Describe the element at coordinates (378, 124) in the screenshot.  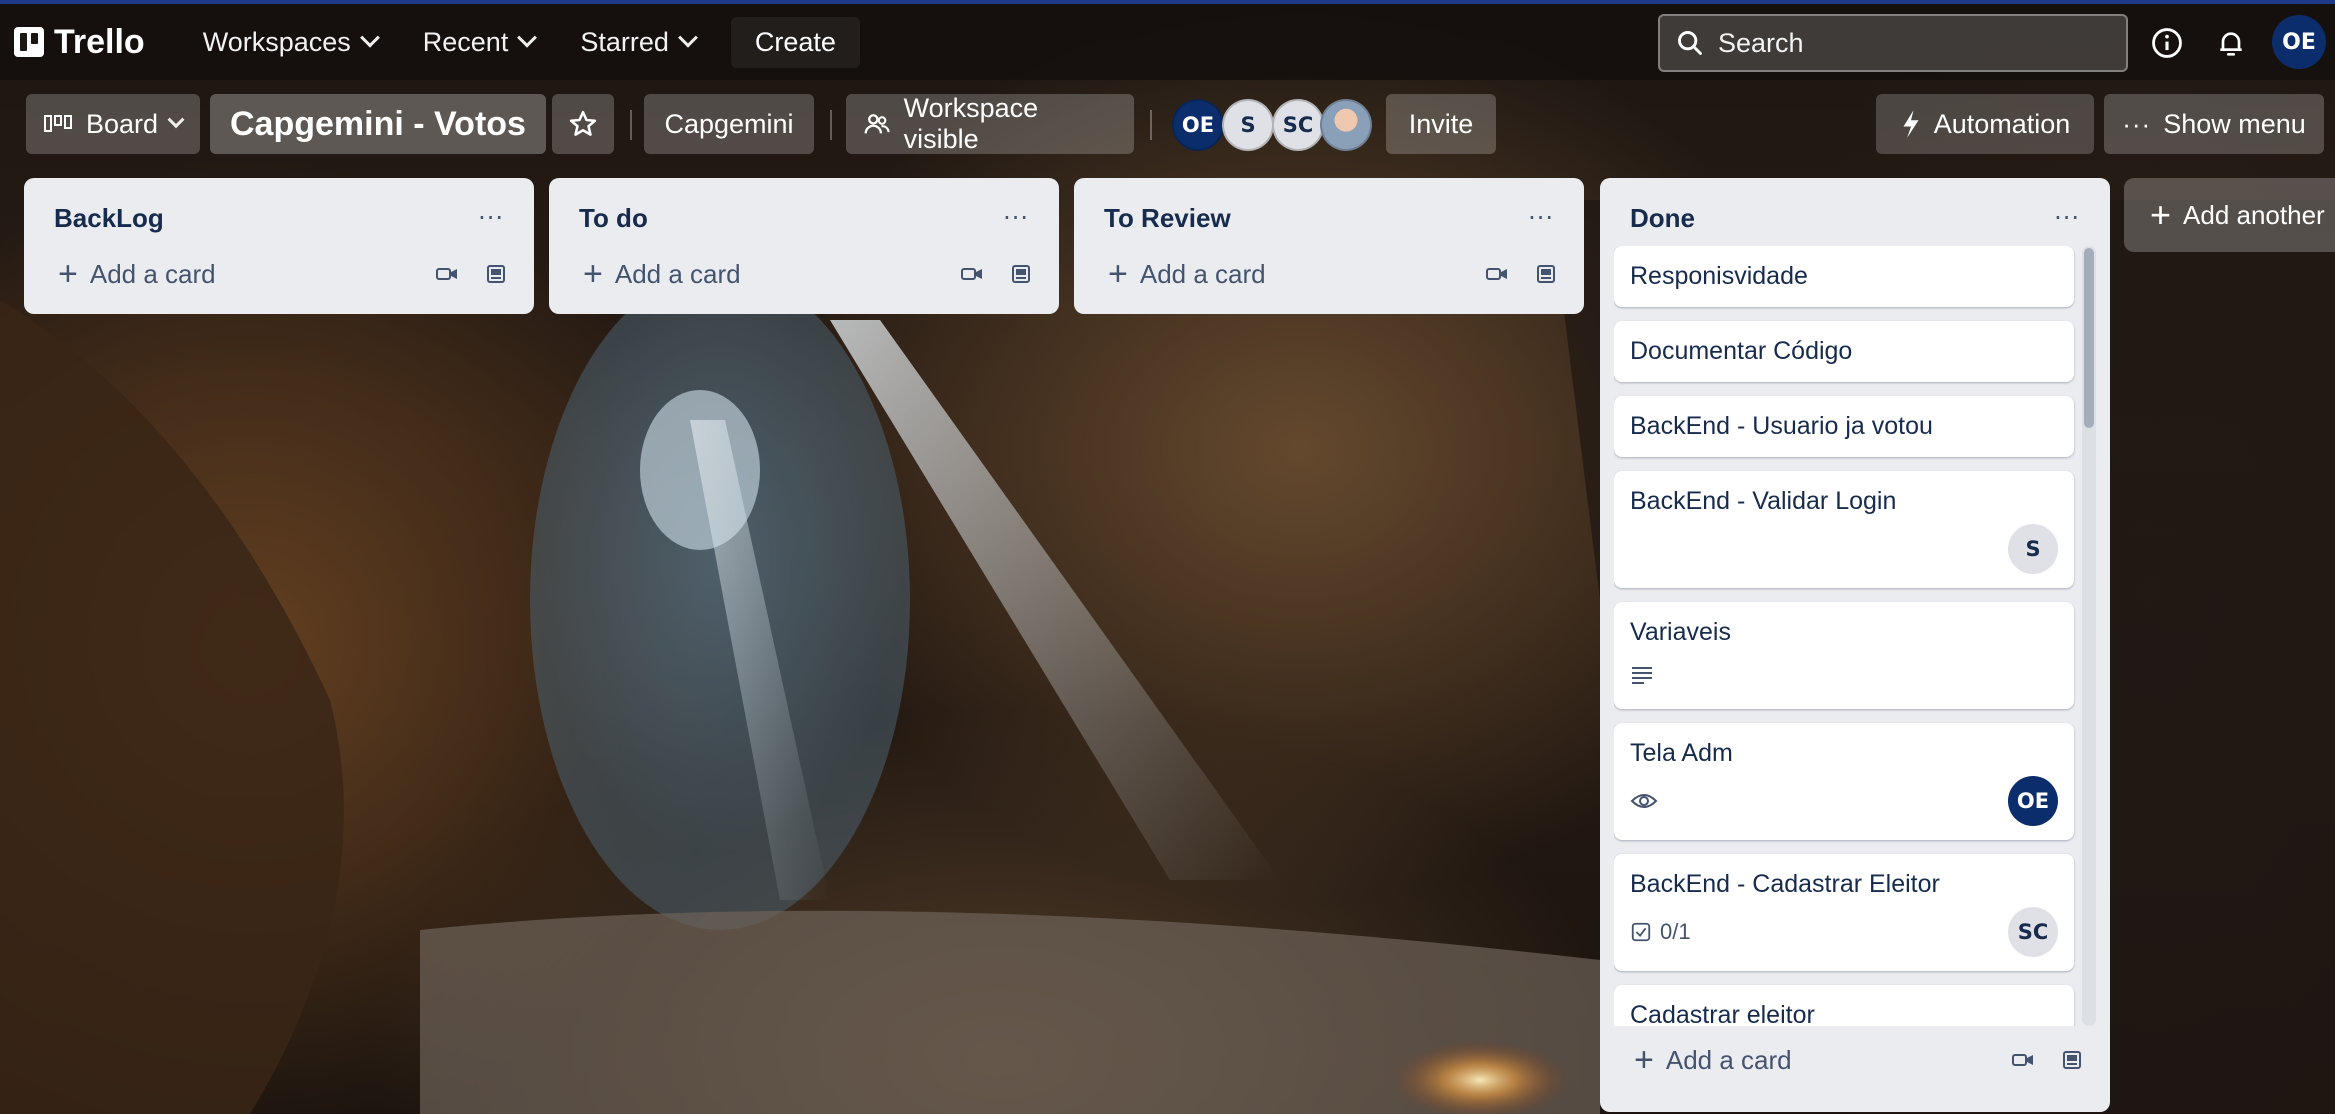
I see `board-title: Capgemini - Votos` at that location.